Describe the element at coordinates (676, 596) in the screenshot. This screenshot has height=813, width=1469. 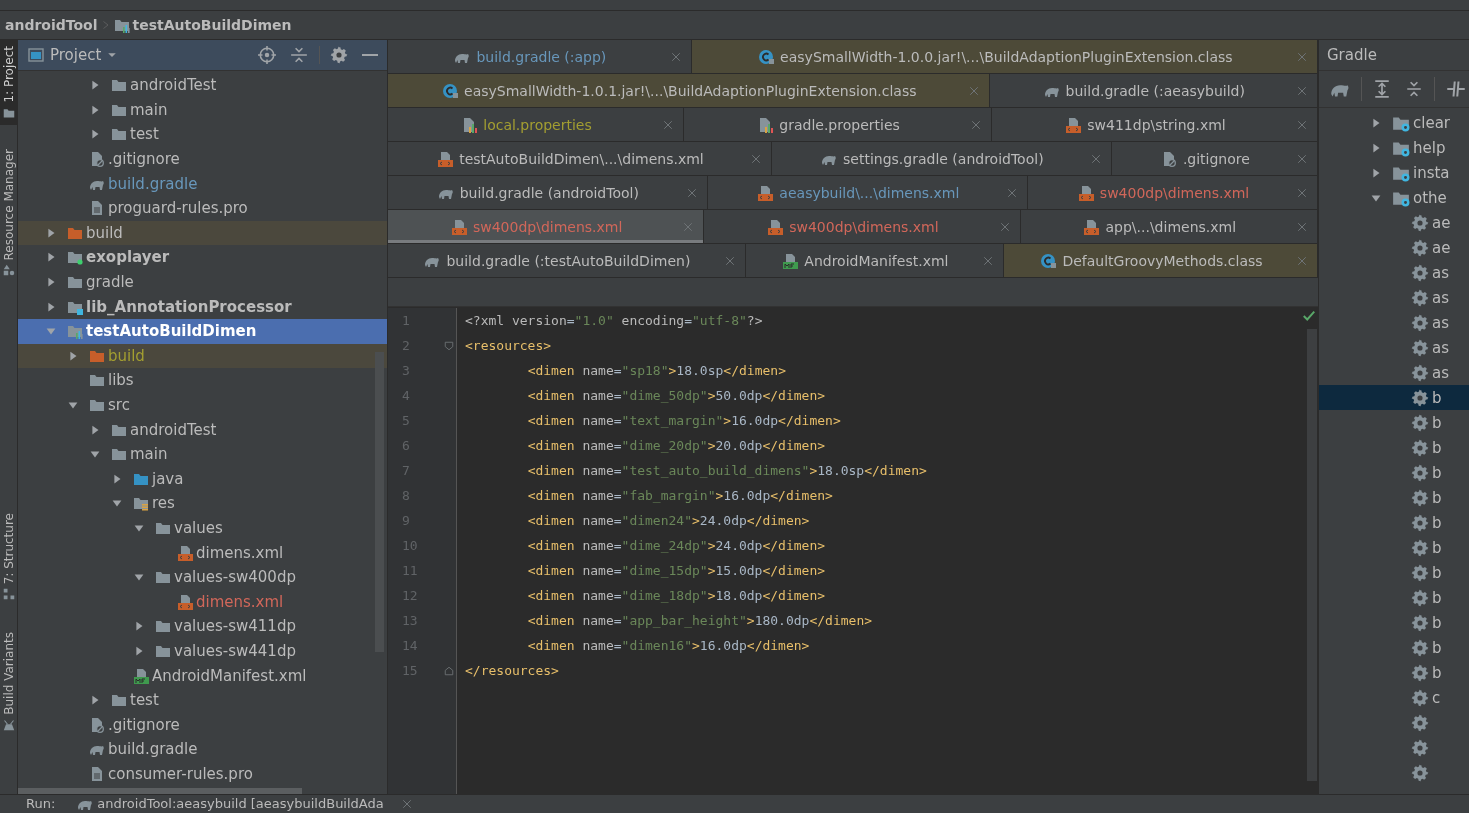
I see `code-line: <dimen name="dime_18dp">18.0dp</dimen>` at that location.